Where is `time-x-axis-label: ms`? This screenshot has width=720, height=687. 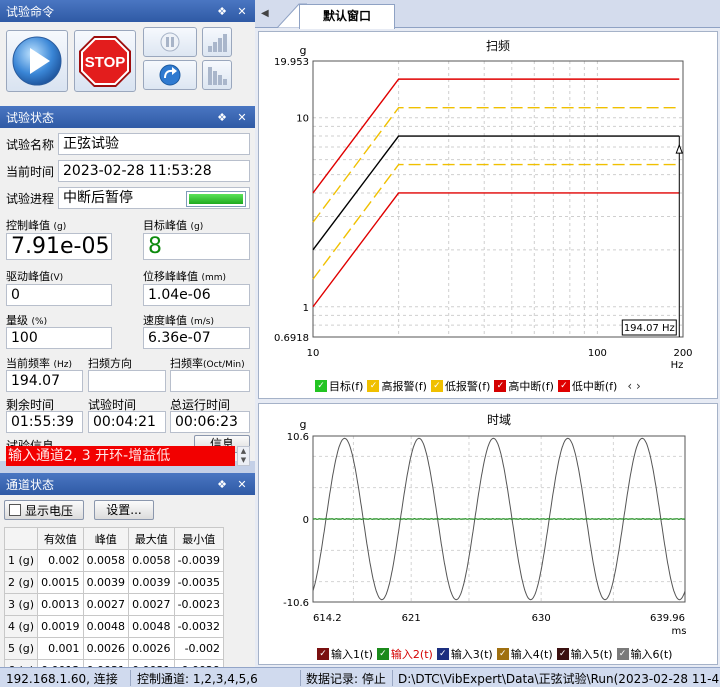 time-x-axis-label: ms is located at coordinates (679, 631).